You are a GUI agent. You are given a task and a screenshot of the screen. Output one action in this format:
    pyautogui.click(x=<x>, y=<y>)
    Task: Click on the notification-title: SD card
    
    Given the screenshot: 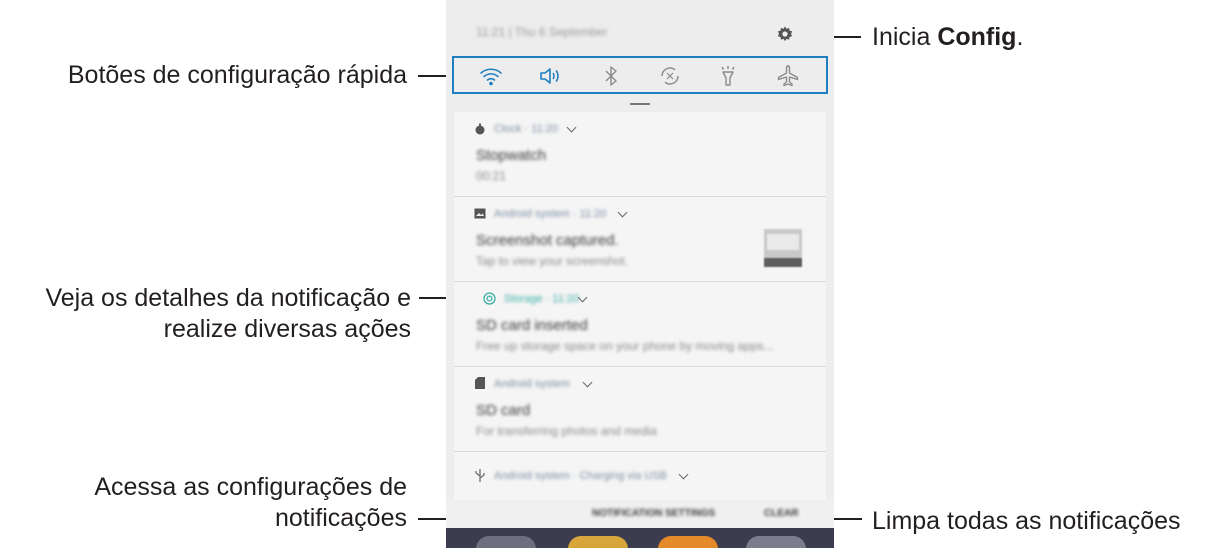 What is the action you would take?
    pyautogui.click(x=503, y=410)
    